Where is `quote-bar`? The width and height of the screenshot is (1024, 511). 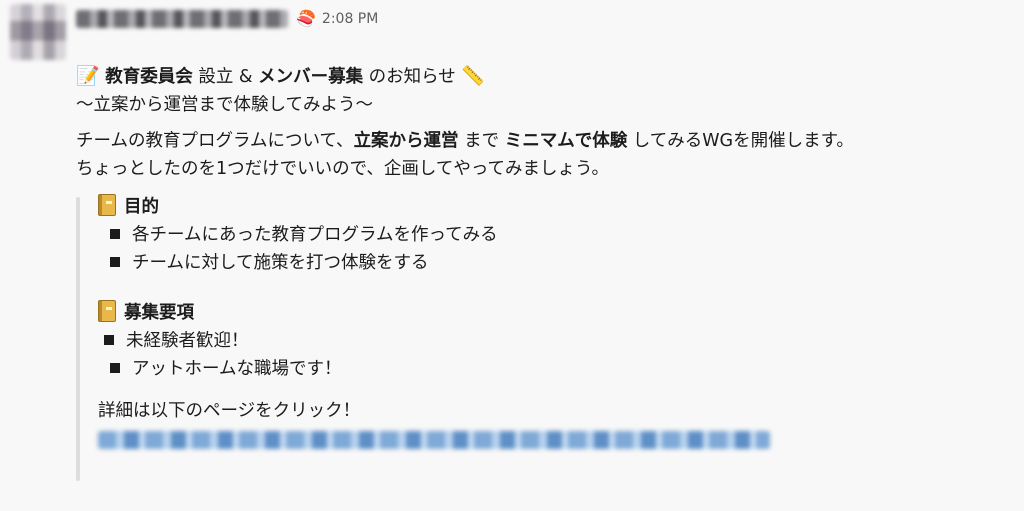
quote-bar is located at coordinates (78, 339).